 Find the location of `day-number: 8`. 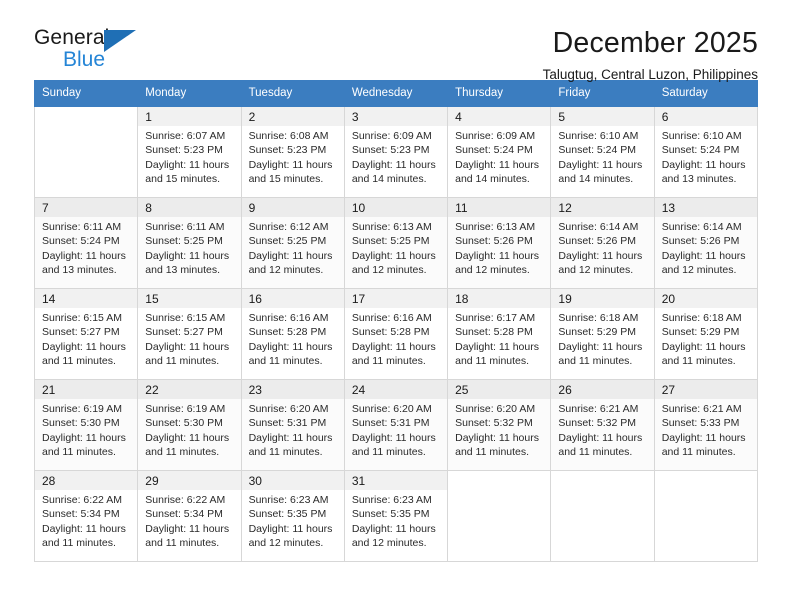

day-number: 8 is located at coordinates (189, 207).